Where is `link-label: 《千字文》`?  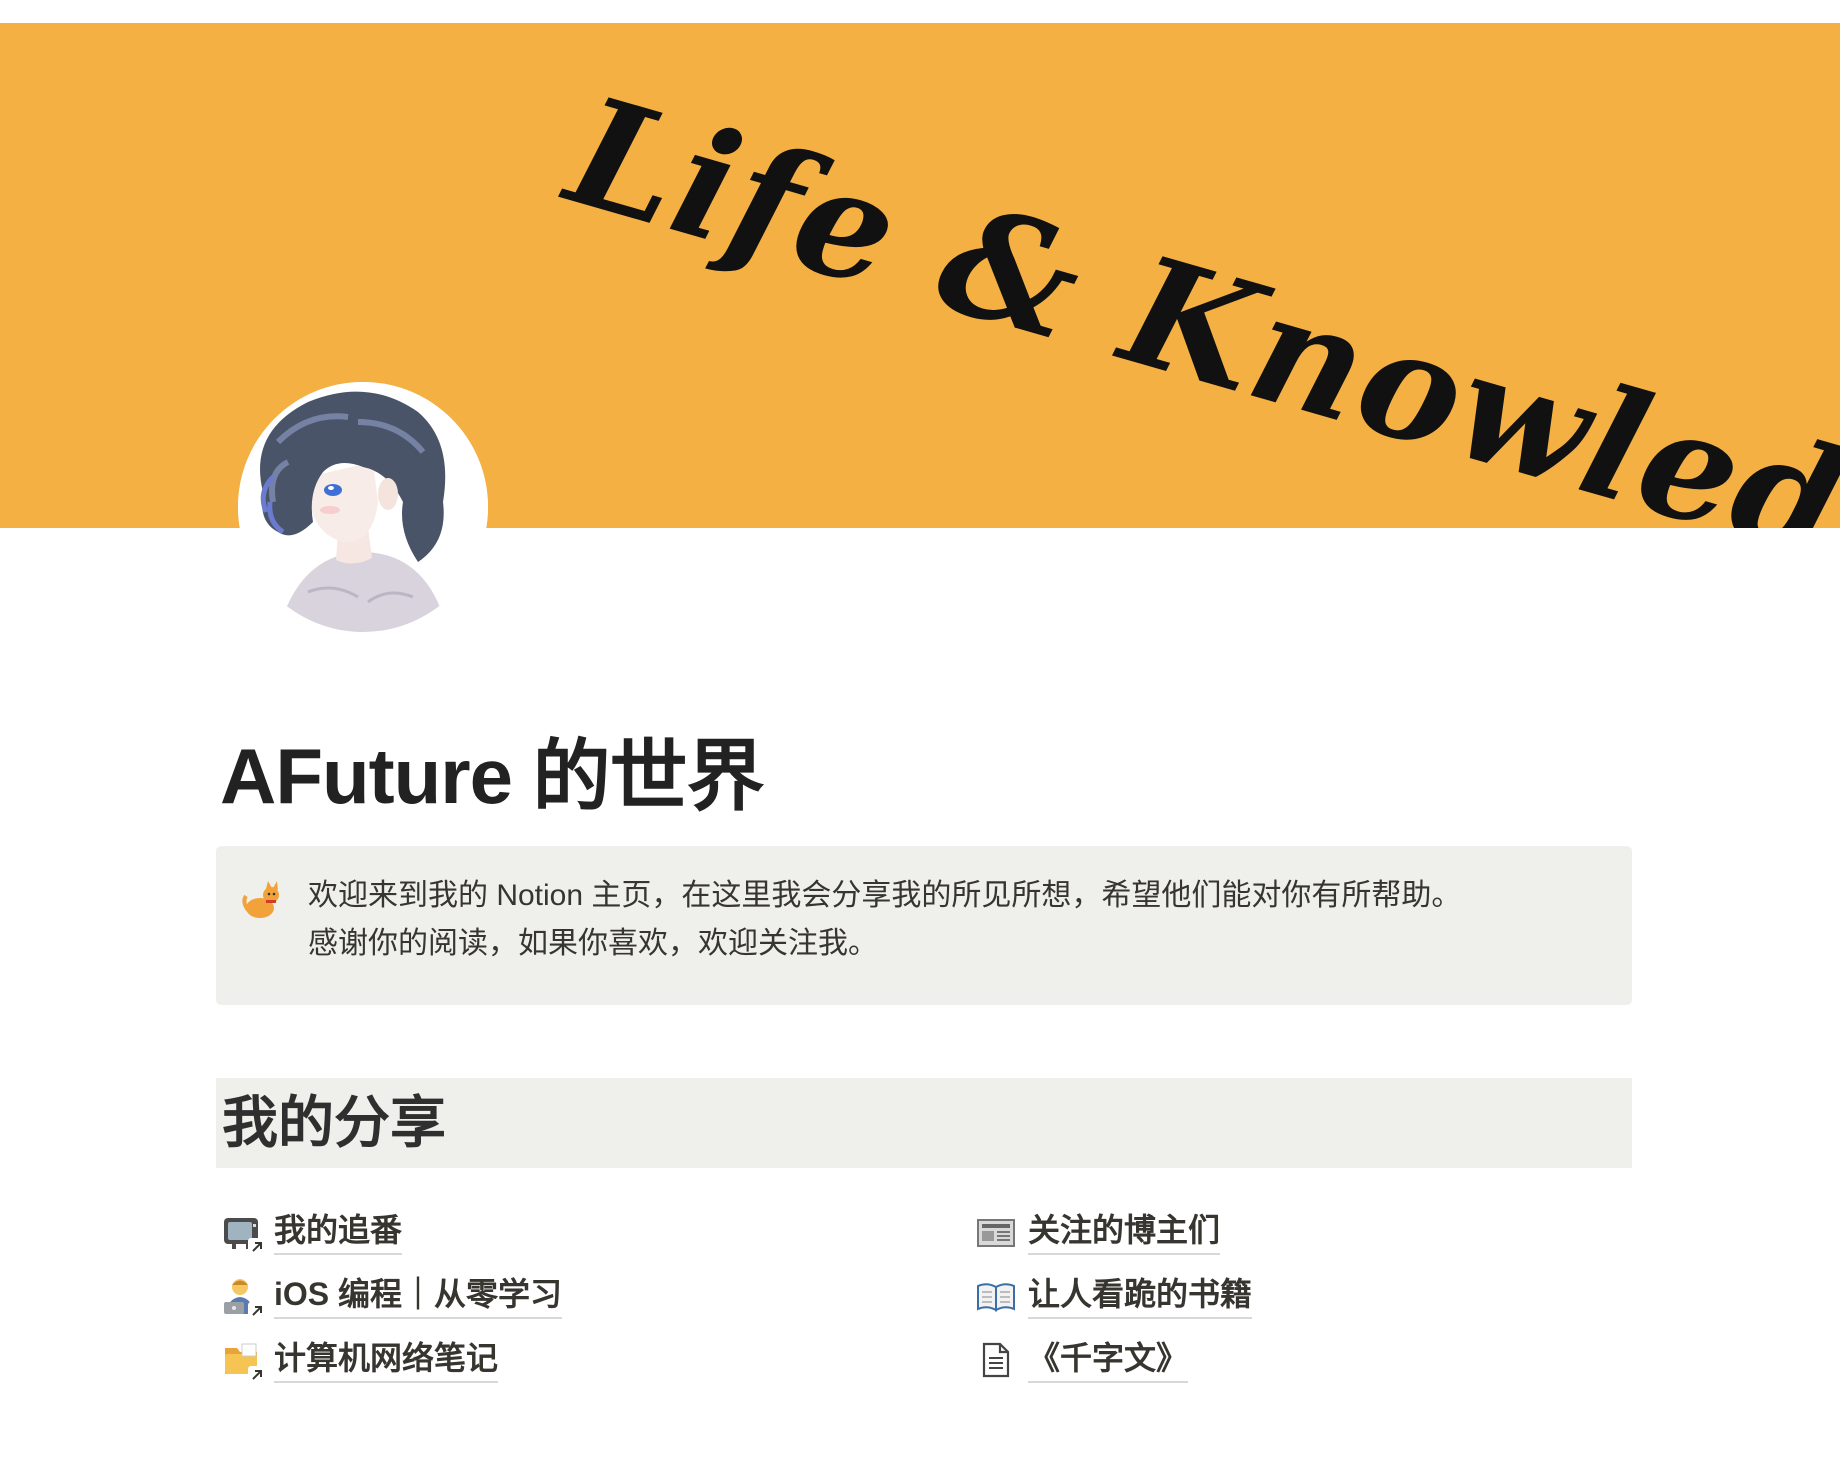
link-label: 《千字文》 is located at coordinates (1108, 1360).